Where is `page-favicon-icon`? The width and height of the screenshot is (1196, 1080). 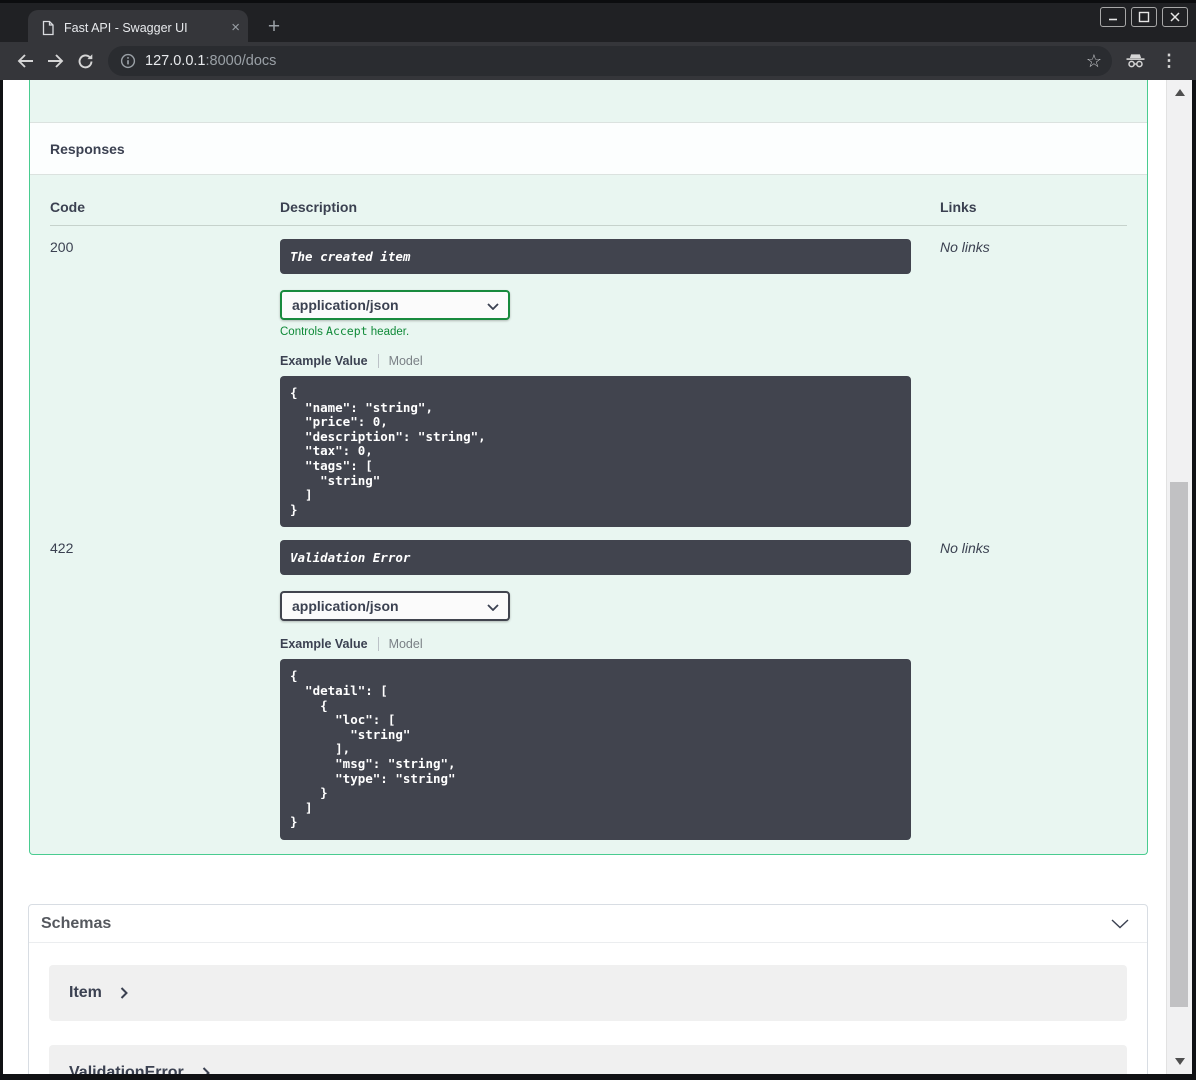
page-favicon-icon is located at coordinates (48, 27).